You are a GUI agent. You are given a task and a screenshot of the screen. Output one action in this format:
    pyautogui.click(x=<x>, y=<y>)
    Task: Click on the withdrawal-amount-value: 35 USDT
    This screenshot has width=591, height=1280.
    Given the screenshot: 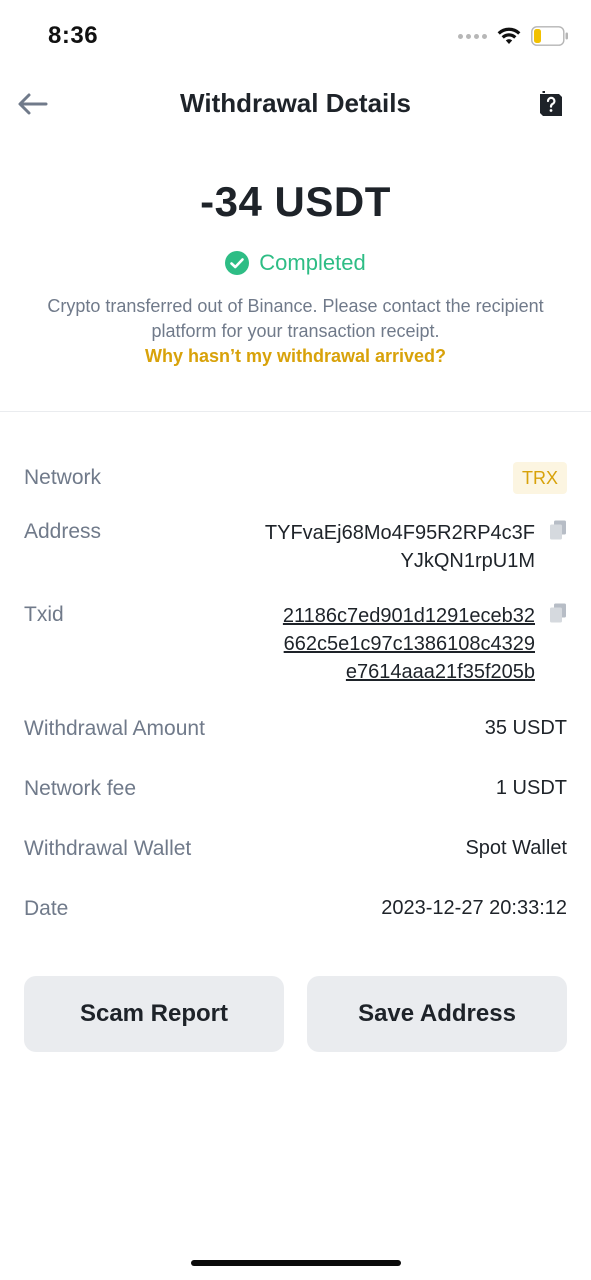 What is the action you would take?
    pyautogui.click(x=525, y=728)
    